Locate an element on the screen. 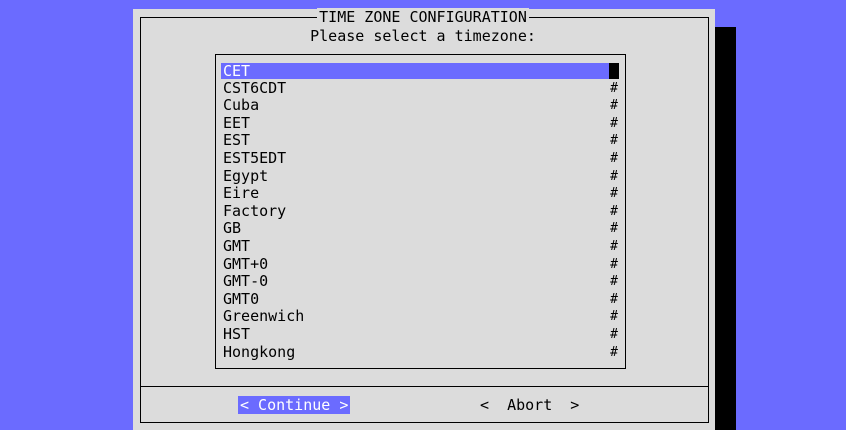  dialog-shadow is located at coordinates (725, 228).